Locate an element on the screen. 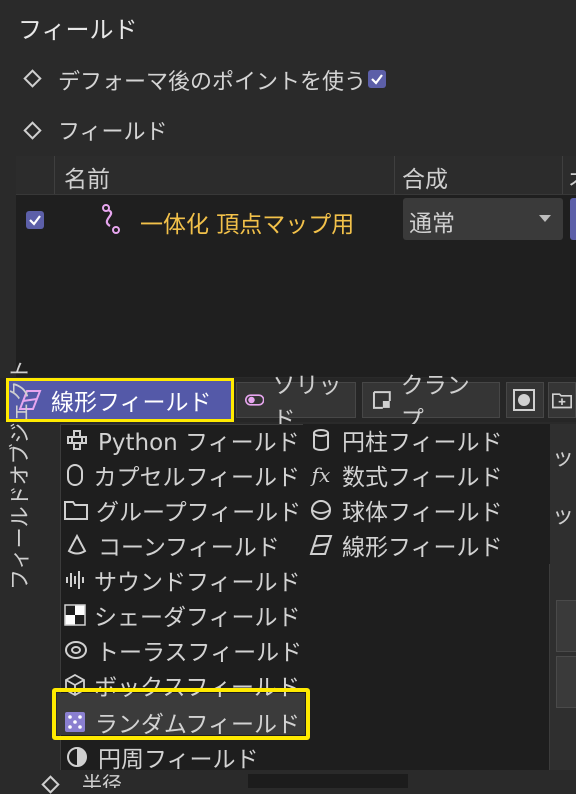  toggle-icon is located at coordinates (255, 400).